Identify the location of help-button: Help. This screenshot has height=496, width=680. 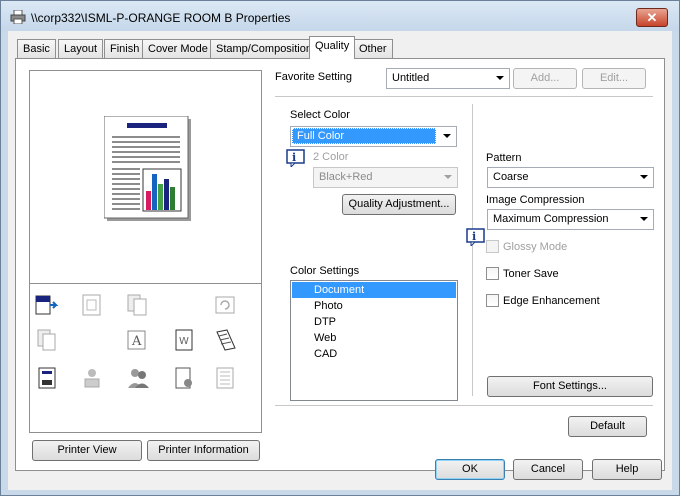
(627, 469).